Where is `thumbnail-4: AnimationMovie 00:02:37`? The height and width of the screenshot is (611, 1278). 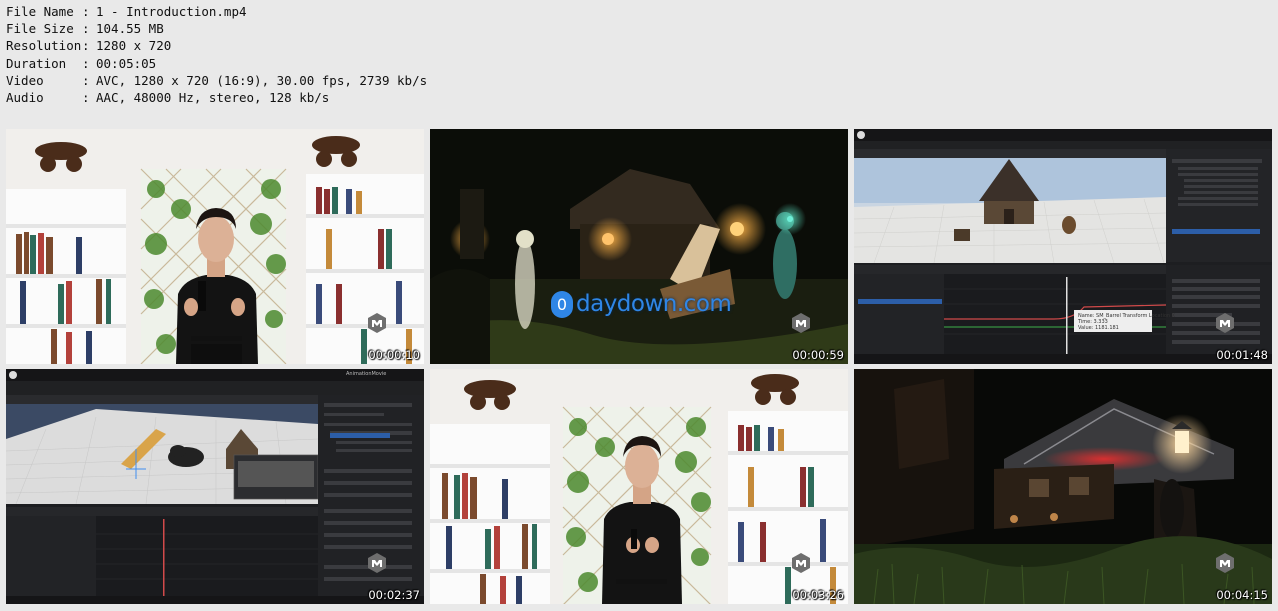 thumbnail-4: AnimationMovie 00:02:37 is located at coordinates (215, 486).